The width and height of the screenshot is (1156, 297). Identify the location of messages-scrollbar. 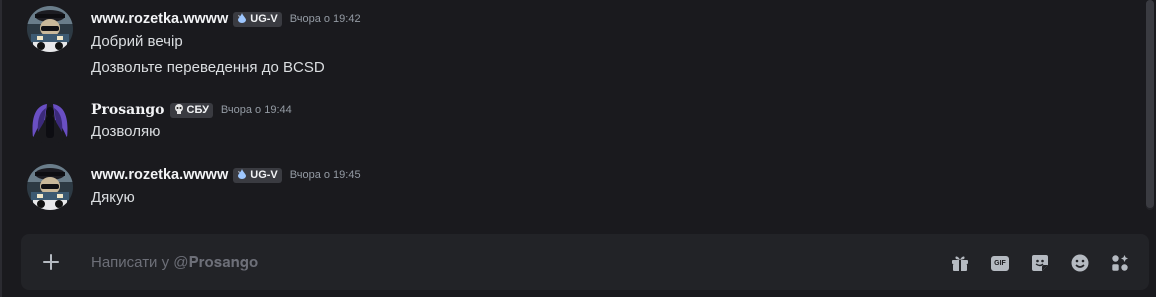
(1150, 105).